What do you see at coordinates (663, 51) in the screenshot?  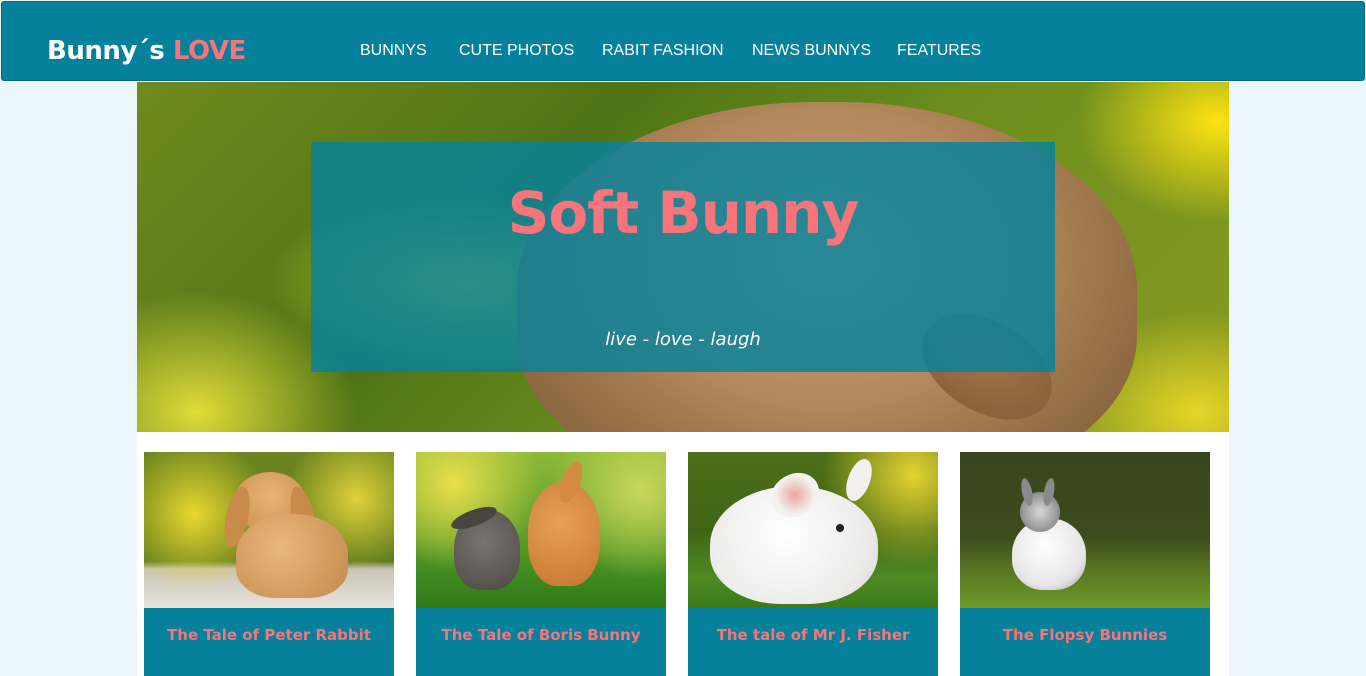 I see `nav-item-rabit-fashion: RABIT FASHION` at bounding box center [663, 51].